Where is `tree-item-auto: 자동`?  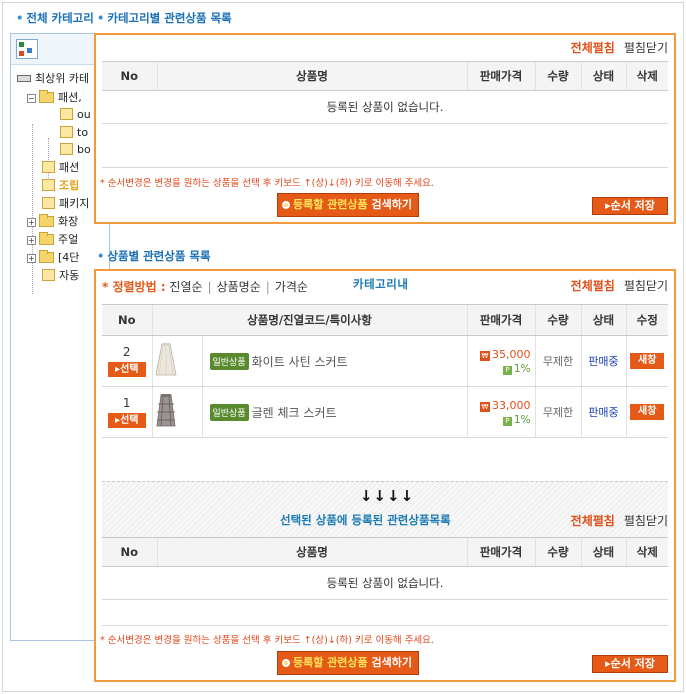 tree-item-auto: 자동 is located at coordinates (60, 276).